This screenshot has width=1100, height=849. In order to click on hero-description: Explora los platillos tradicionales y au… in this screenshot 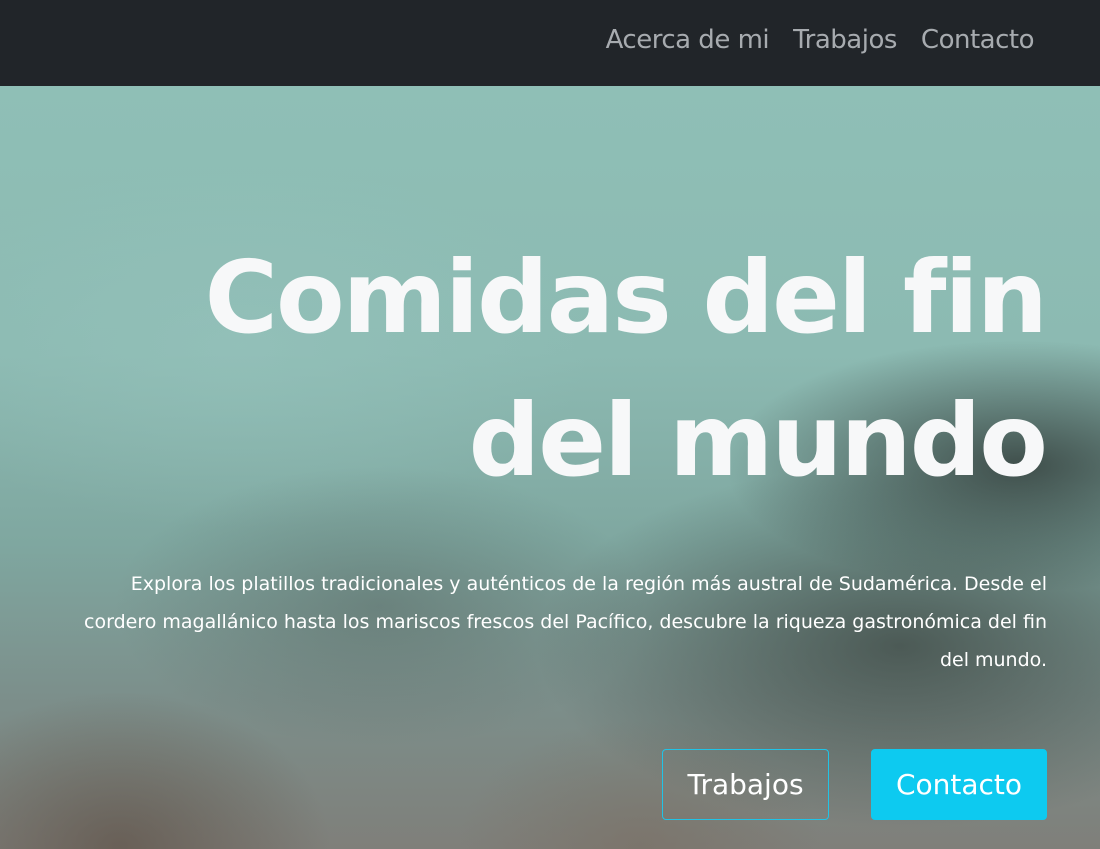, I will do `click(565, 622)`.